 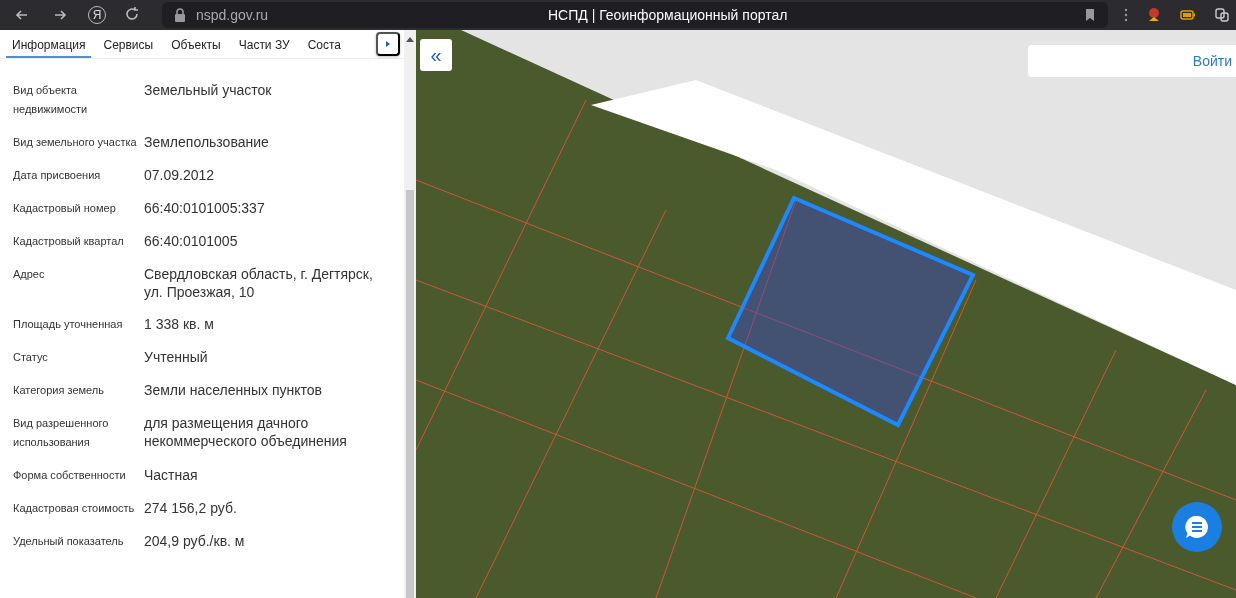 What do you see at coordinates (191, 241) in the screenshot?
I see `property-value: 66:40:0101005` at bounding box center [191, 241].